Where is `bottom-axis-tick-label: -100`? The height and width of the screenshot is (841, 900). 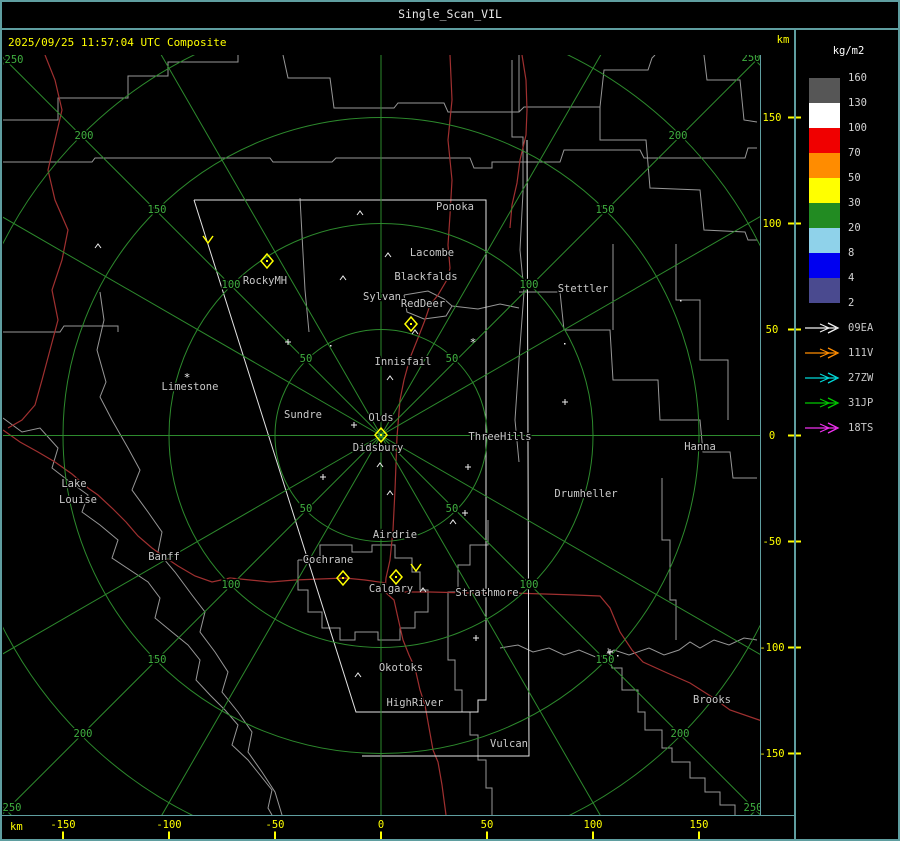 bottom-axis-tick-label: -100 is located at coordinates (169, 825).